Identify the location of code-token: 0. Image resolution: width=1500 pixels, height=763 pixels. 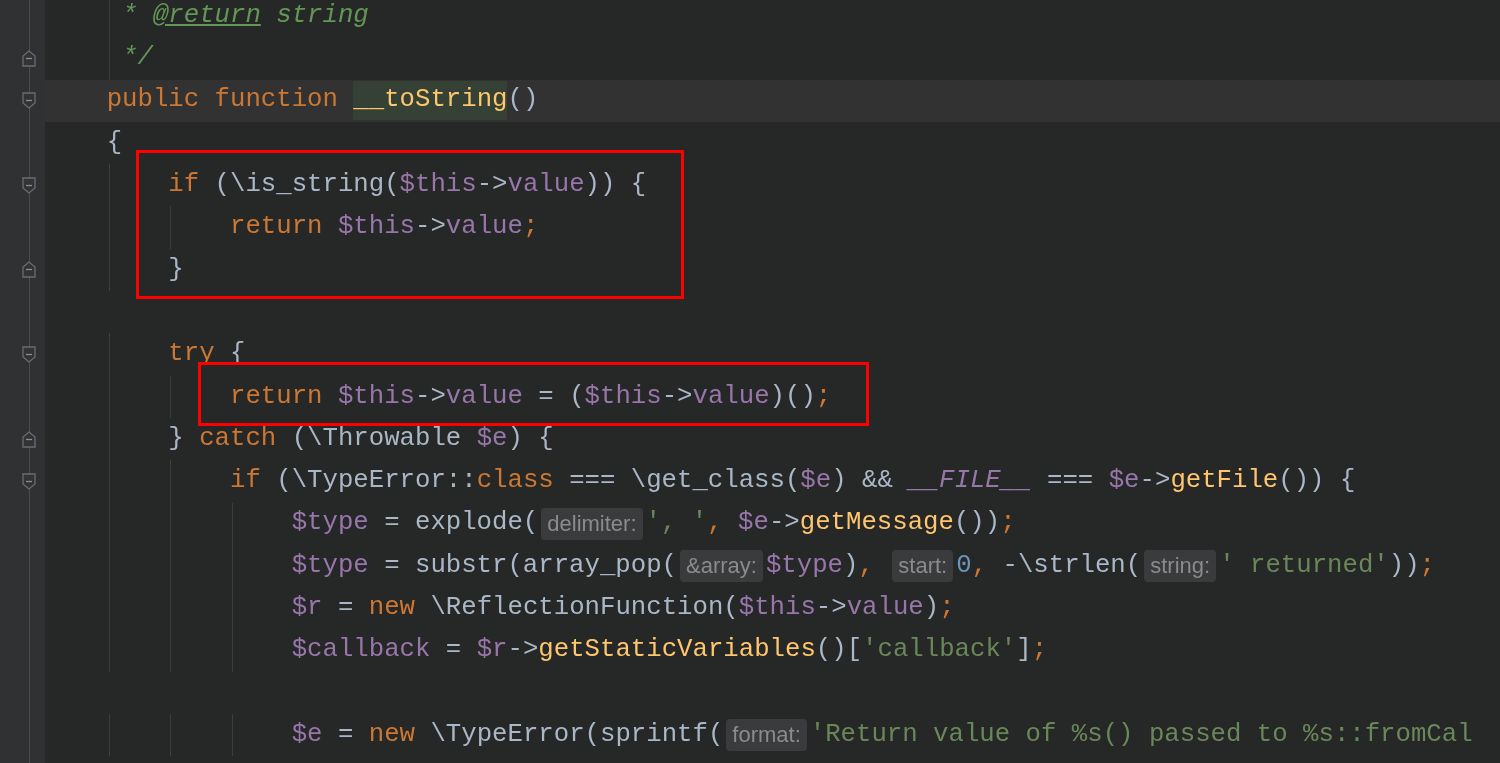
(964, 565).